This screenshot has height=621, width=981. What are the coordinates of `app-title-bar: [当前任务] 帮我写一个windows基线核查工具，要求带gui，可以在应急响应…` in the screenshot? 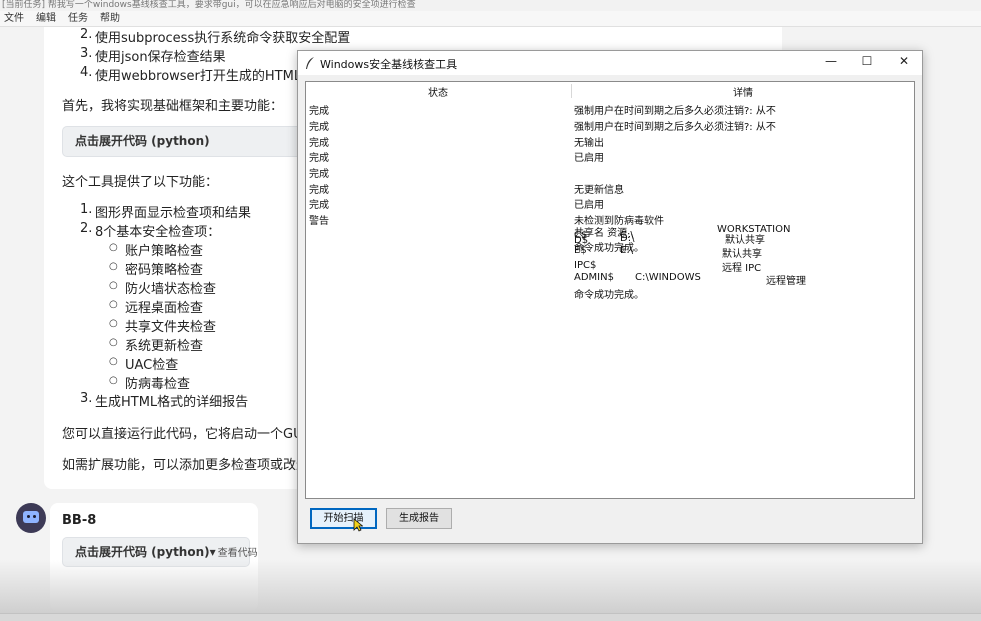 It's located at (490, 5).